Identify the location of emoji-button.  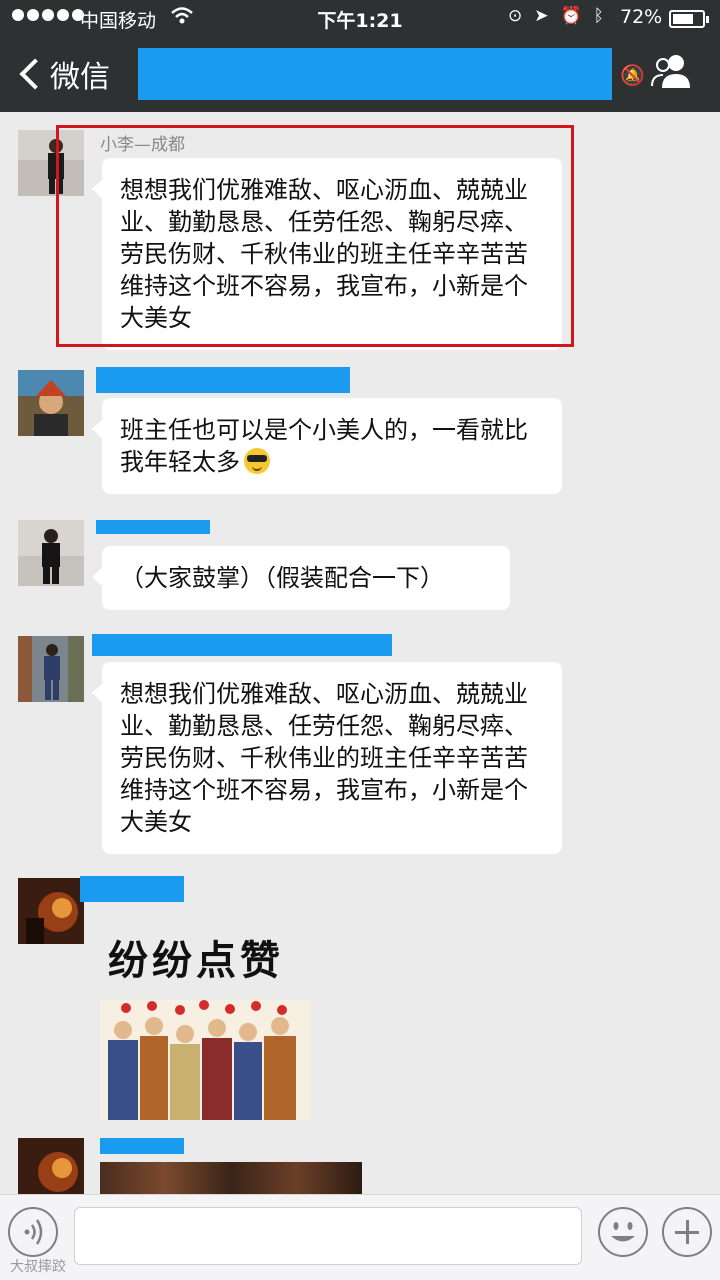
(623, 1232).